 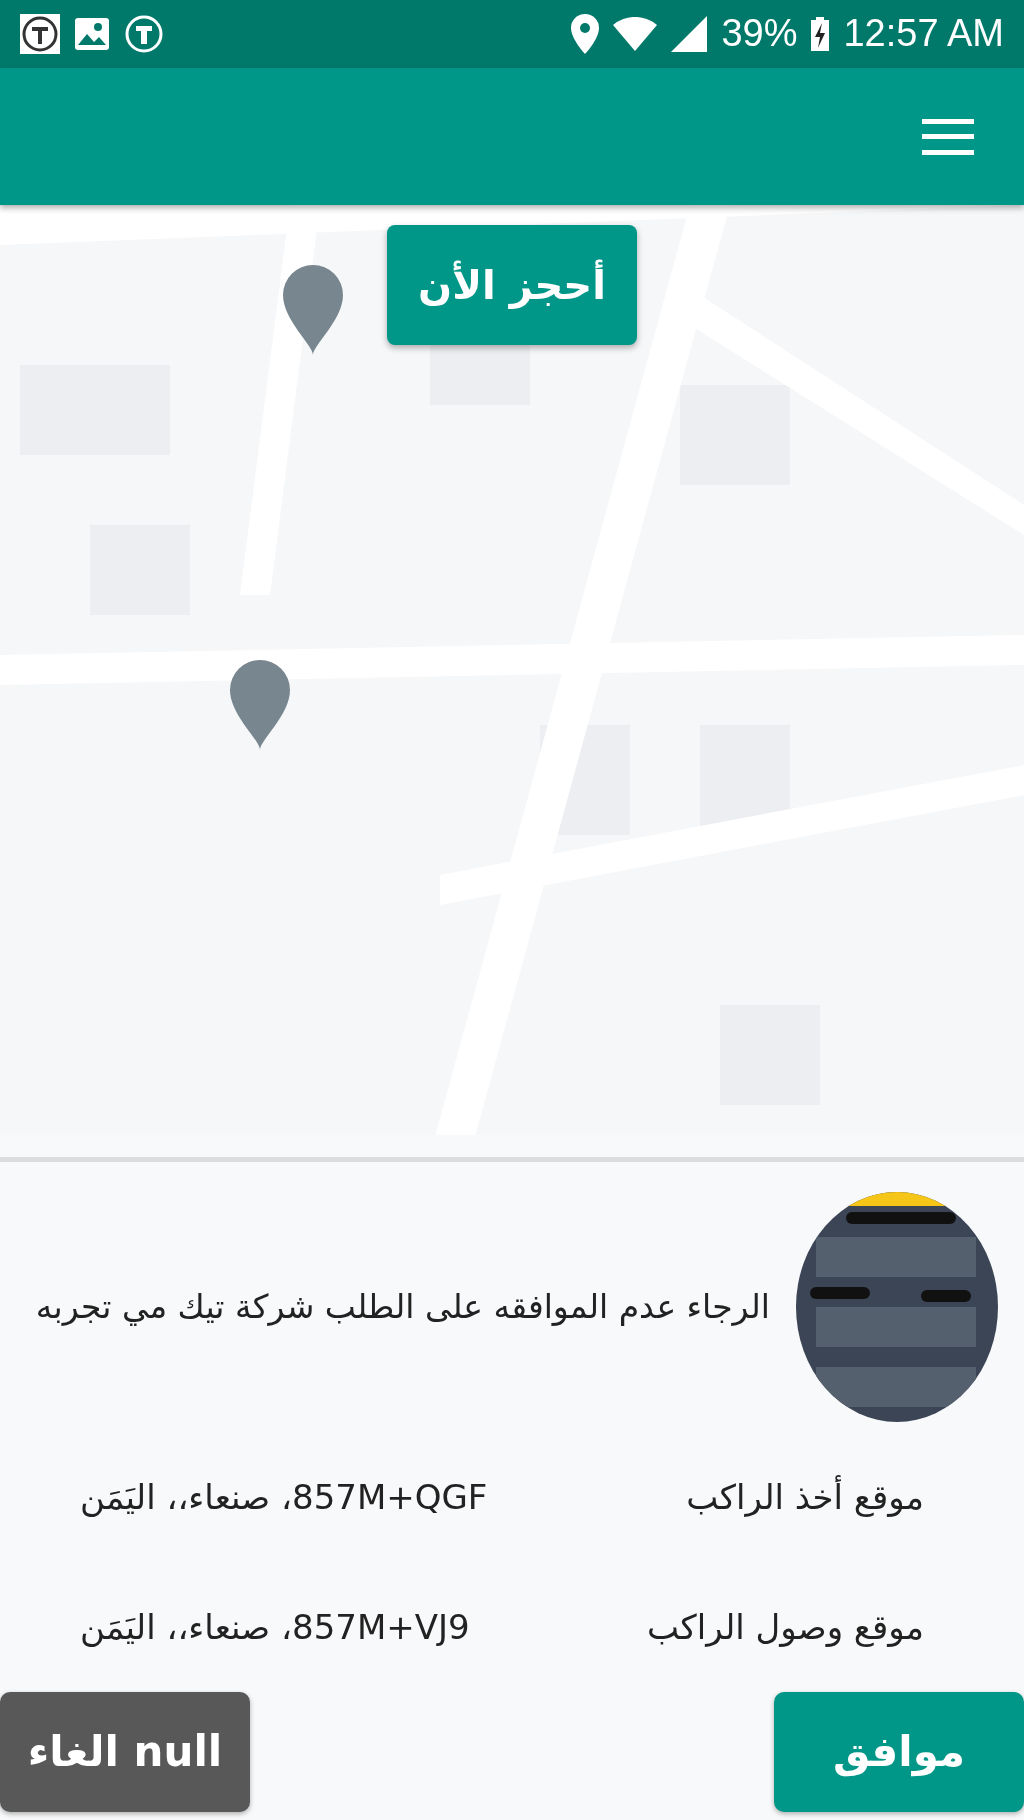 I want to click on signal-icon, so click(x=689, y=33).